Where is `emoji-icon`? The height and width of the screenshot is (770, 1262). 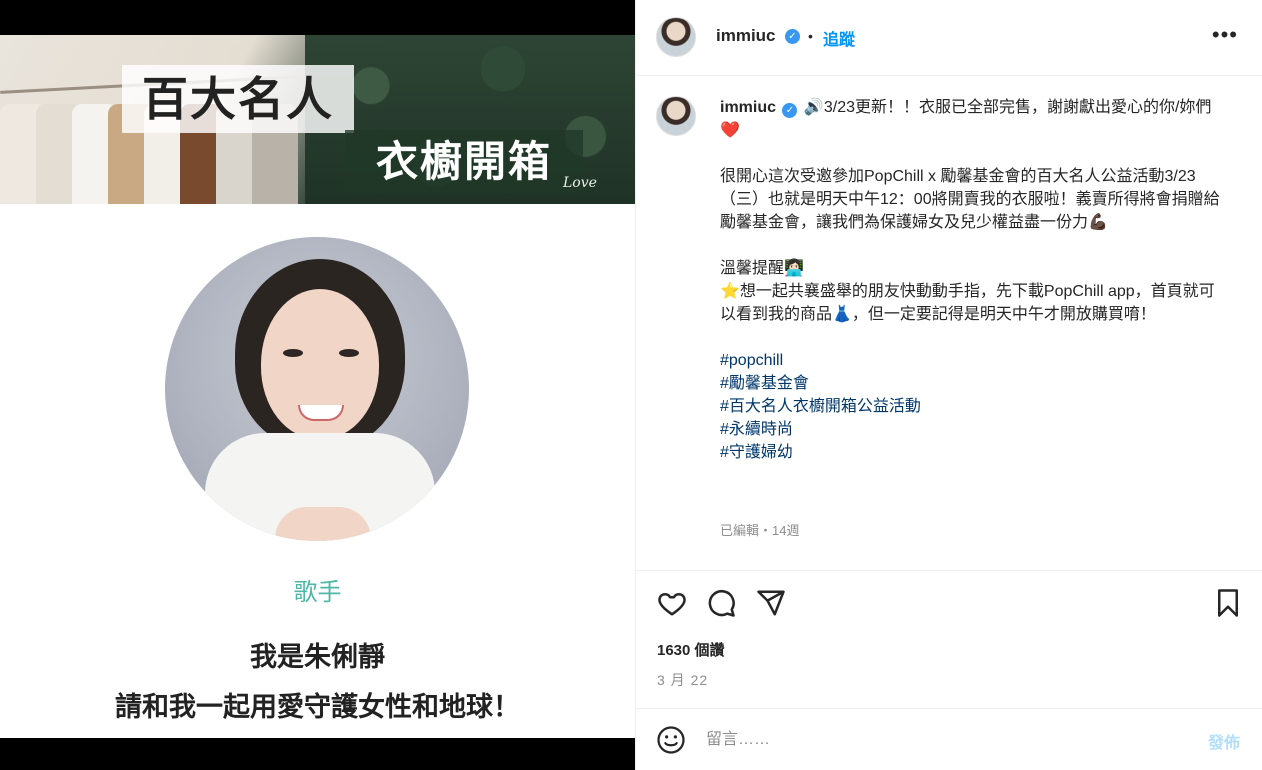
emoji-icon is located at coordinates (671, 740).